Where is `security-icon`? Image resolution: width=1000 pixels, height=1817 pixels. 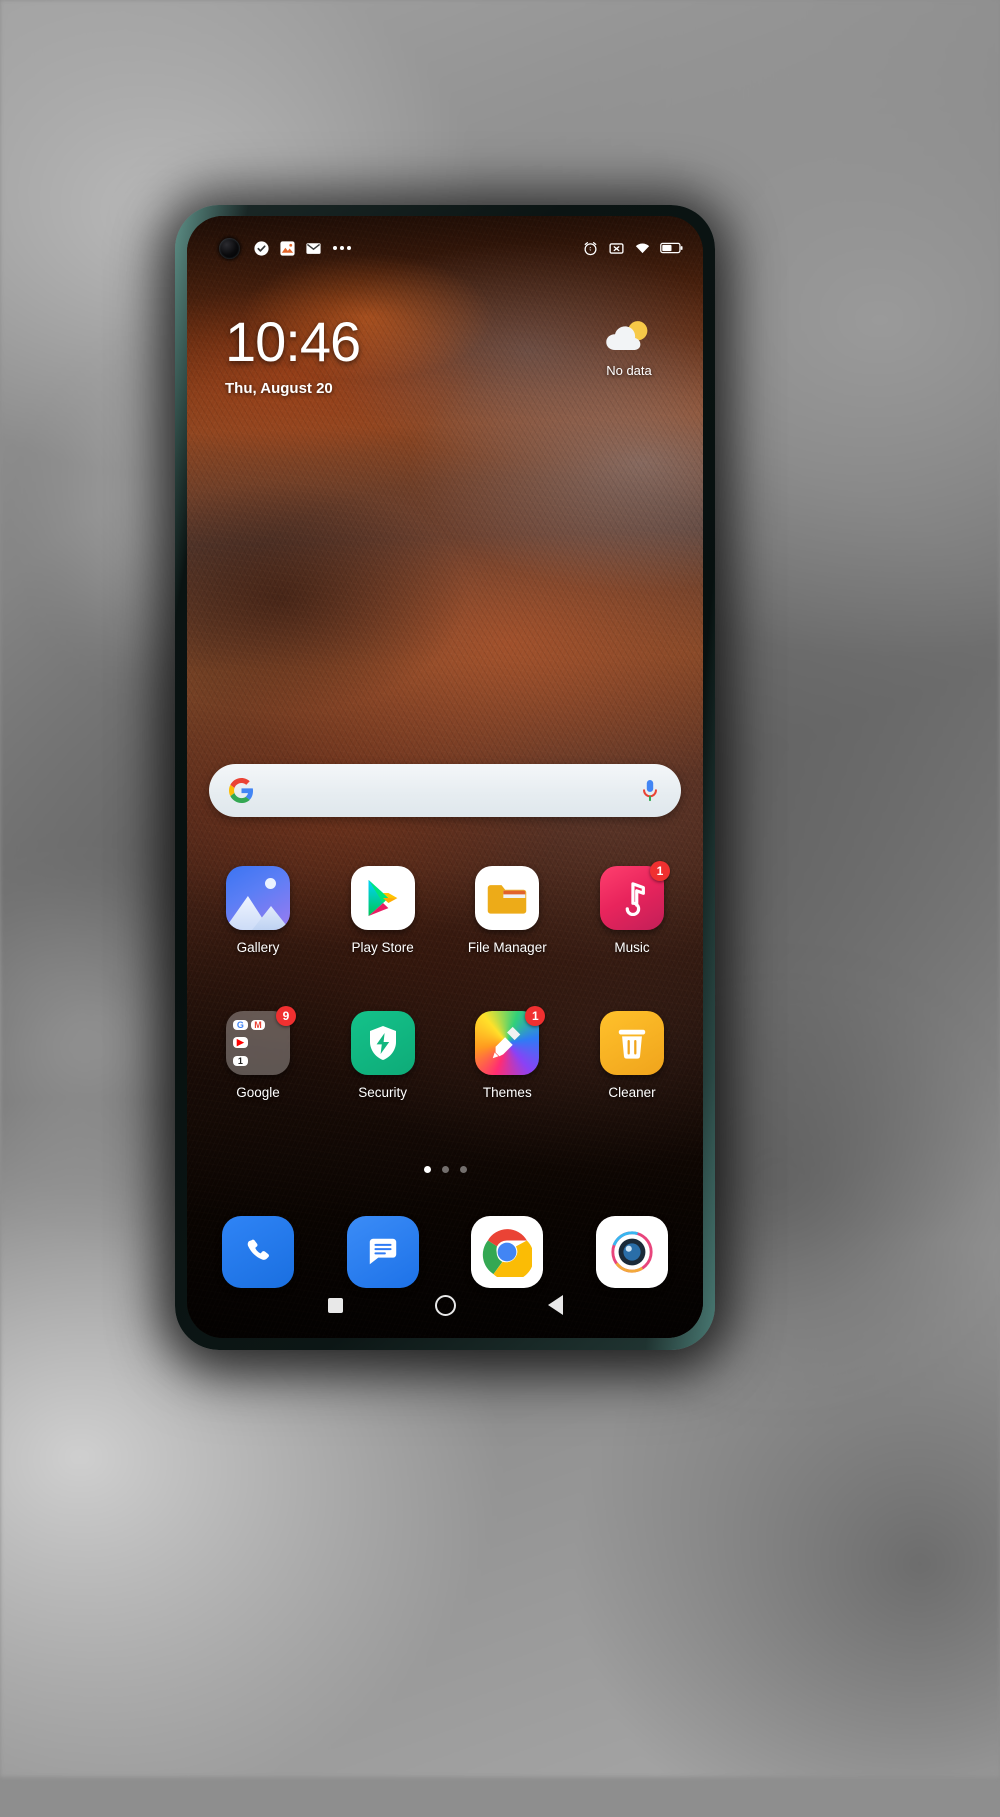 security-icon is located at coordinates (382, 1043).